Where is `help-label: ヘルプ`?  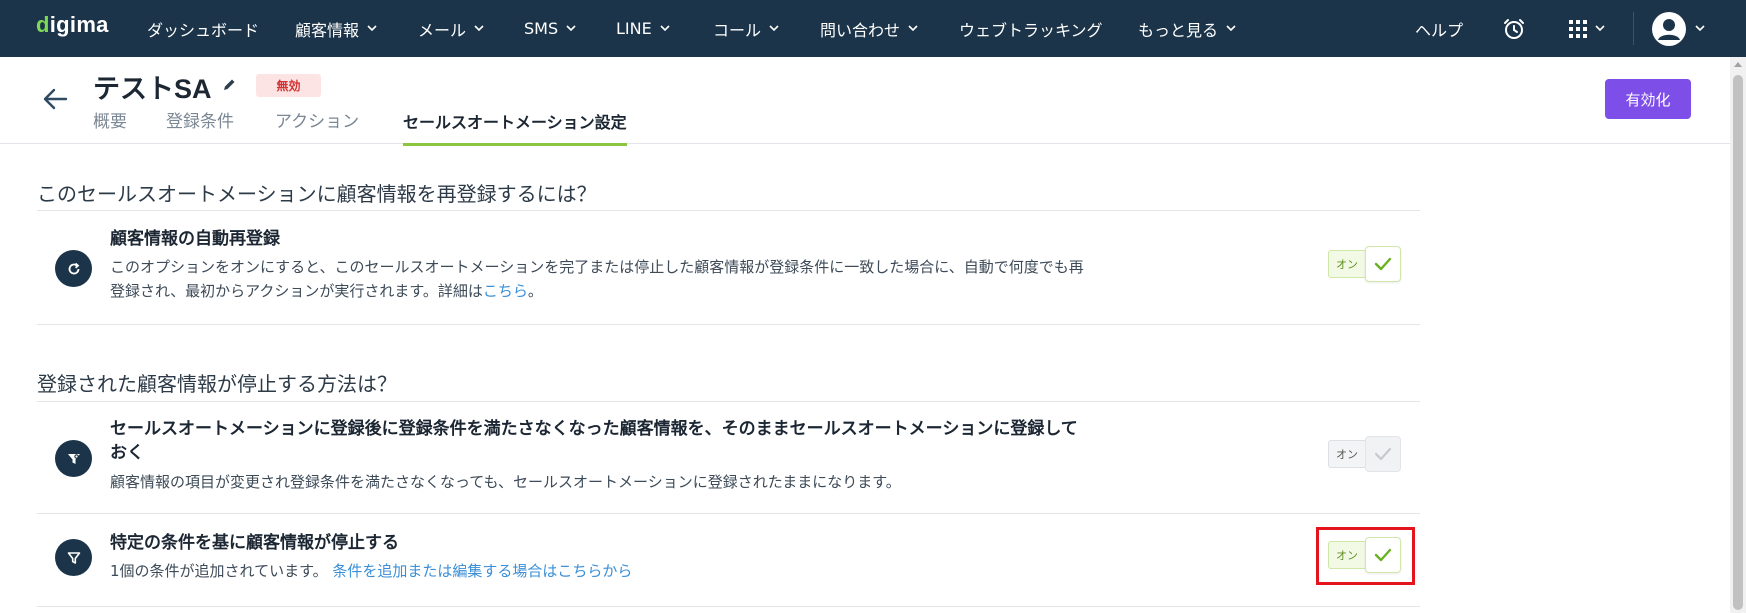
help-label: ヘルプ is located at coordinates (1439, 30).